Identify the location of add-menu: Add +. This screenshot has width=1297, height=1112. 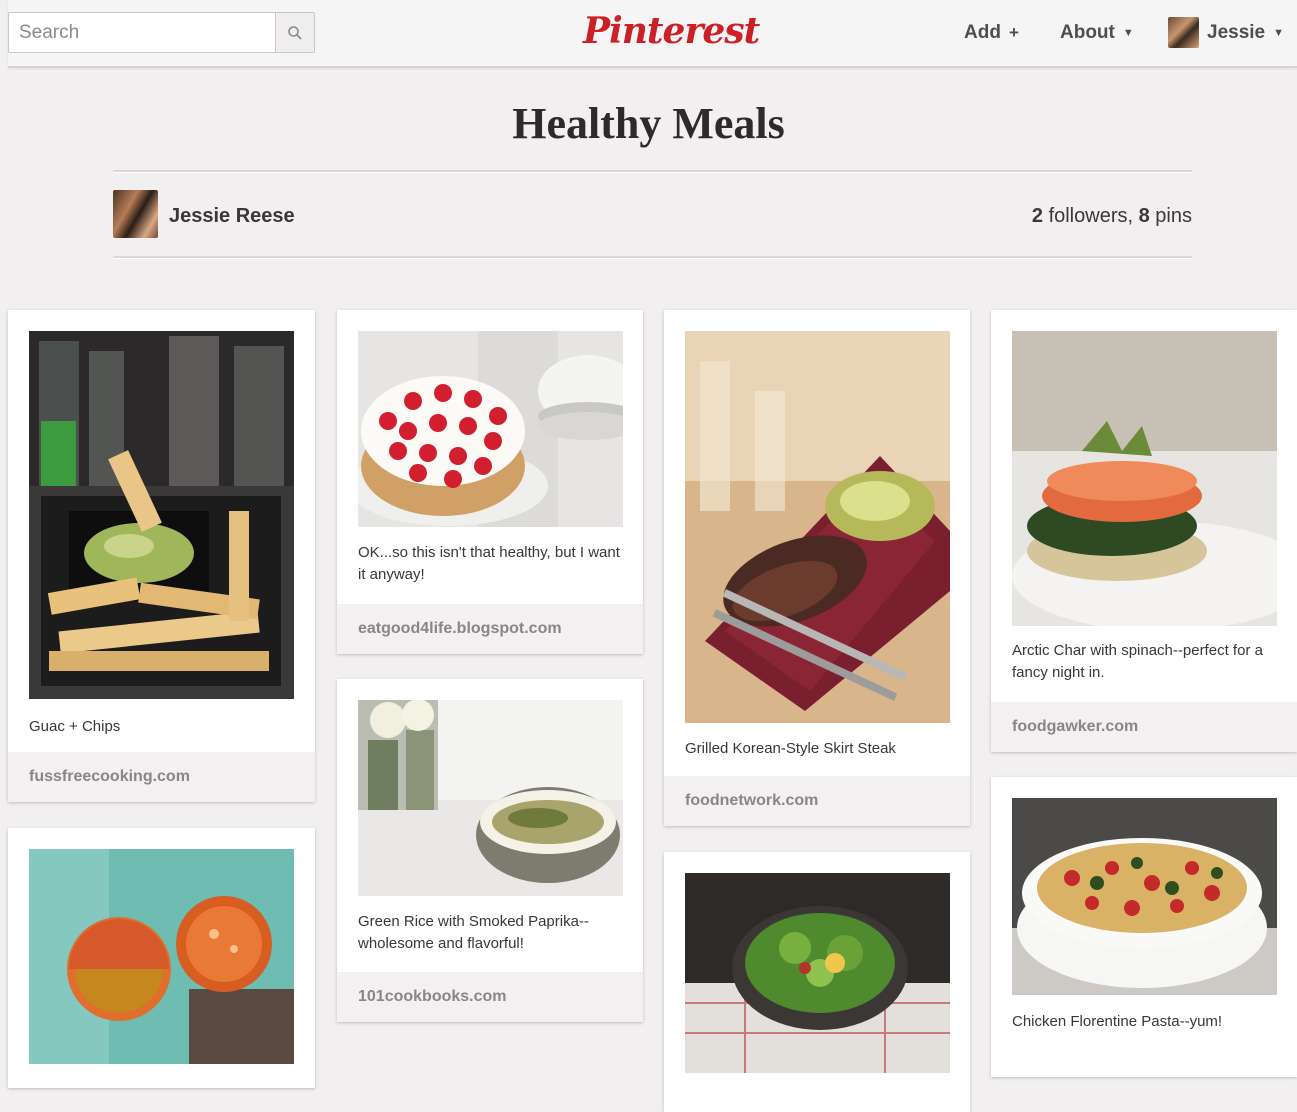
(991, 33).